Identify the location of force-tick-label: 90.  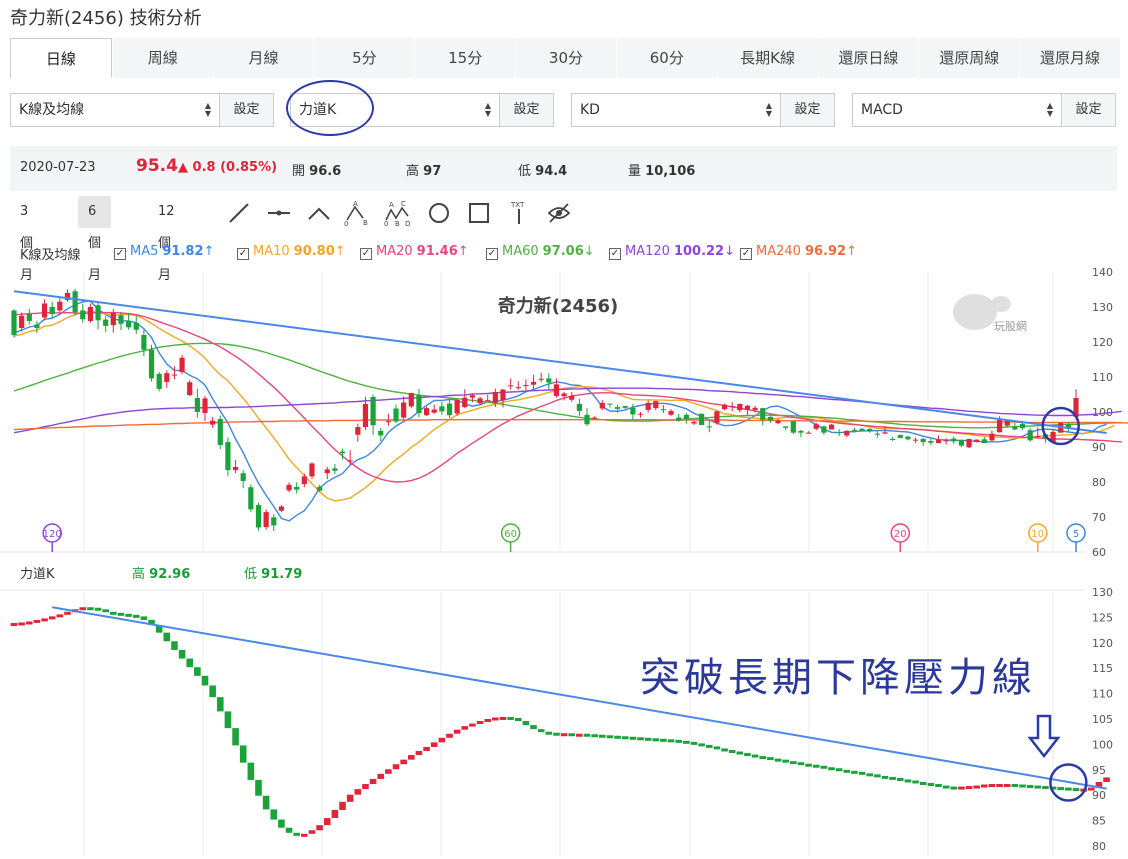
(1099, 795).